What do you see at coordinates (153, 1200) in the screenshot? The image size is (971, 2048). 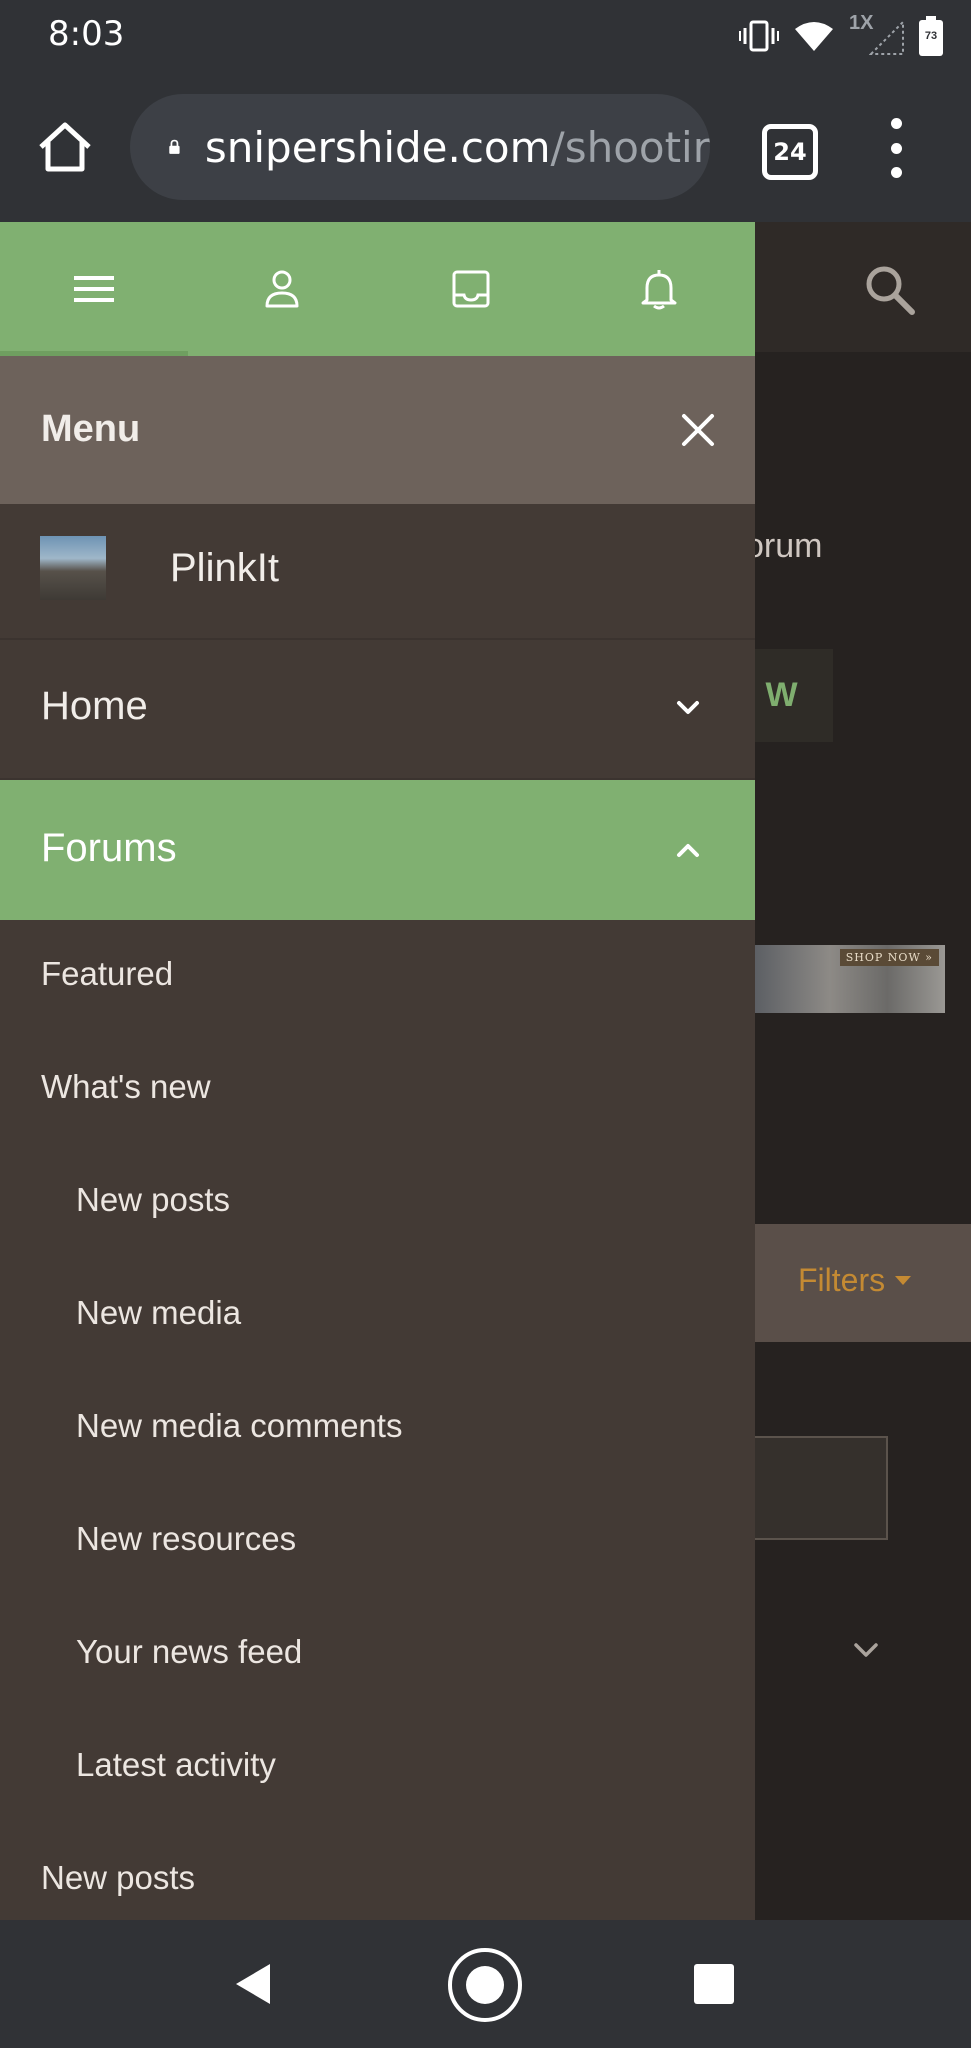 I see `nav-new-posts-sub: New posts` at bounding box center [153, 1200].